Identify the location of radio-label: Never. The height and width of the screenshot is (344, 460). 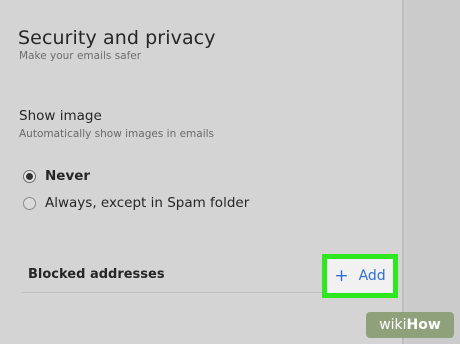
(68, 176).